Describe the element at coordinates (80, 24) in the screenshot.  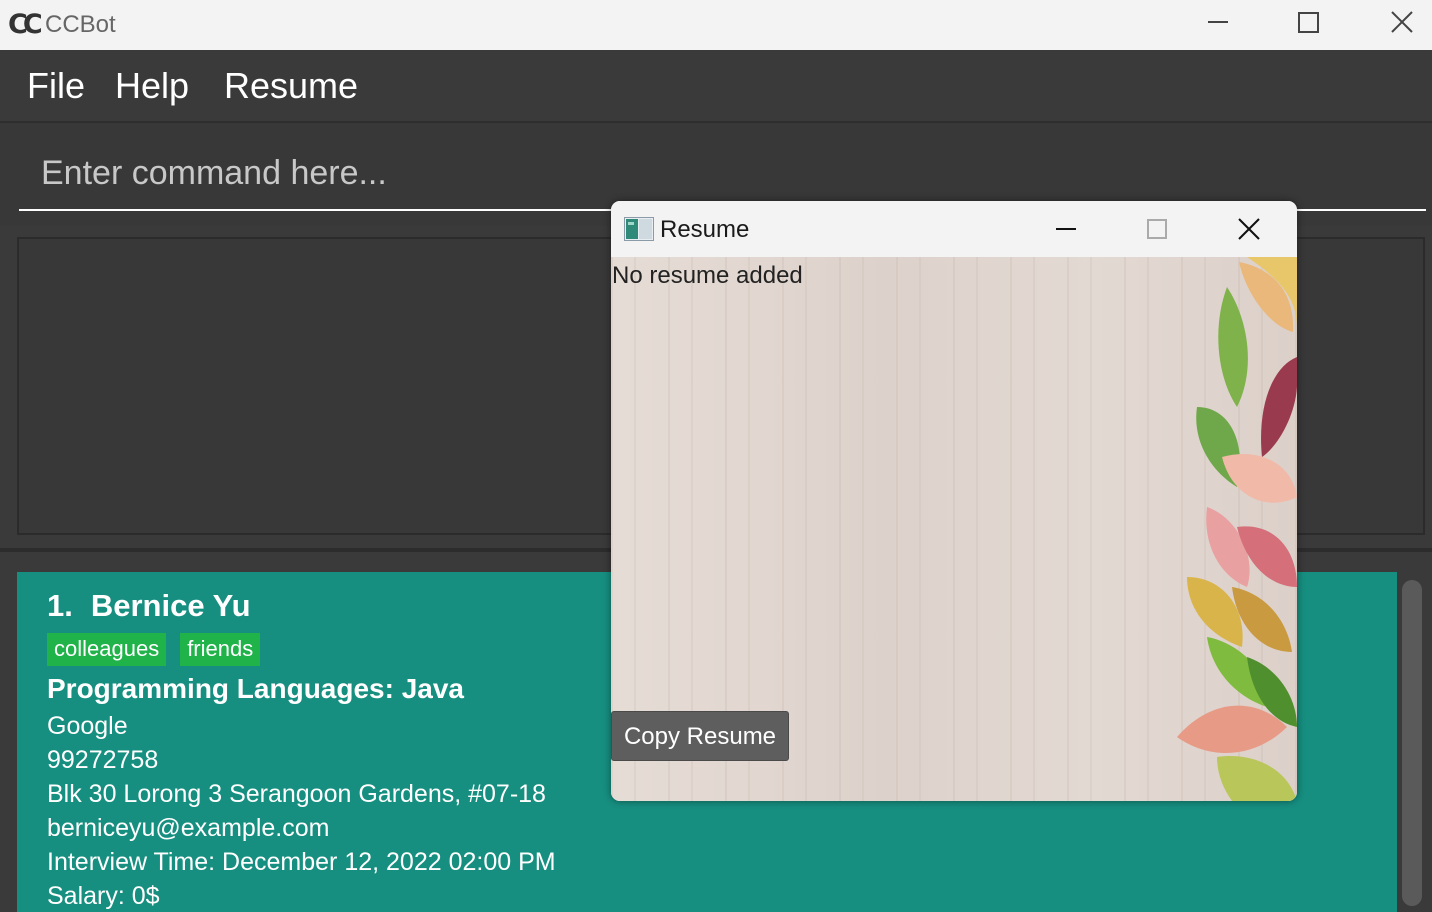
I see `app-title: CCBot` at that location.